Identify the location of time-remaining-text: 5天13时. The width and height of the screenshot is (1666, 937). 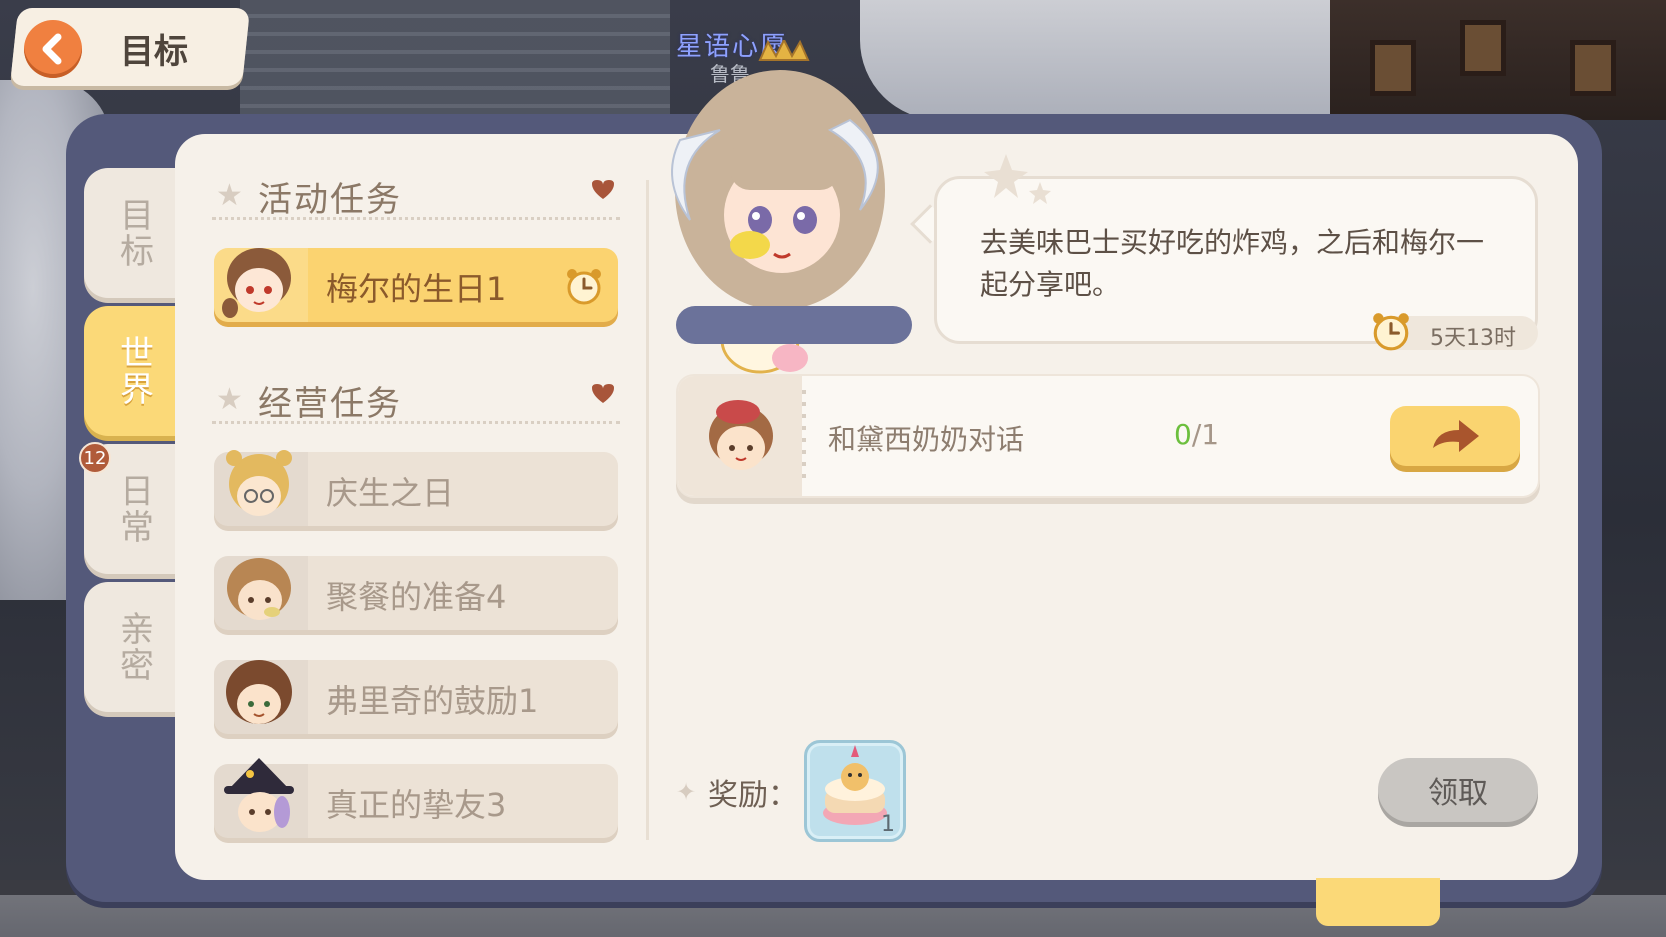
(1473, 338).